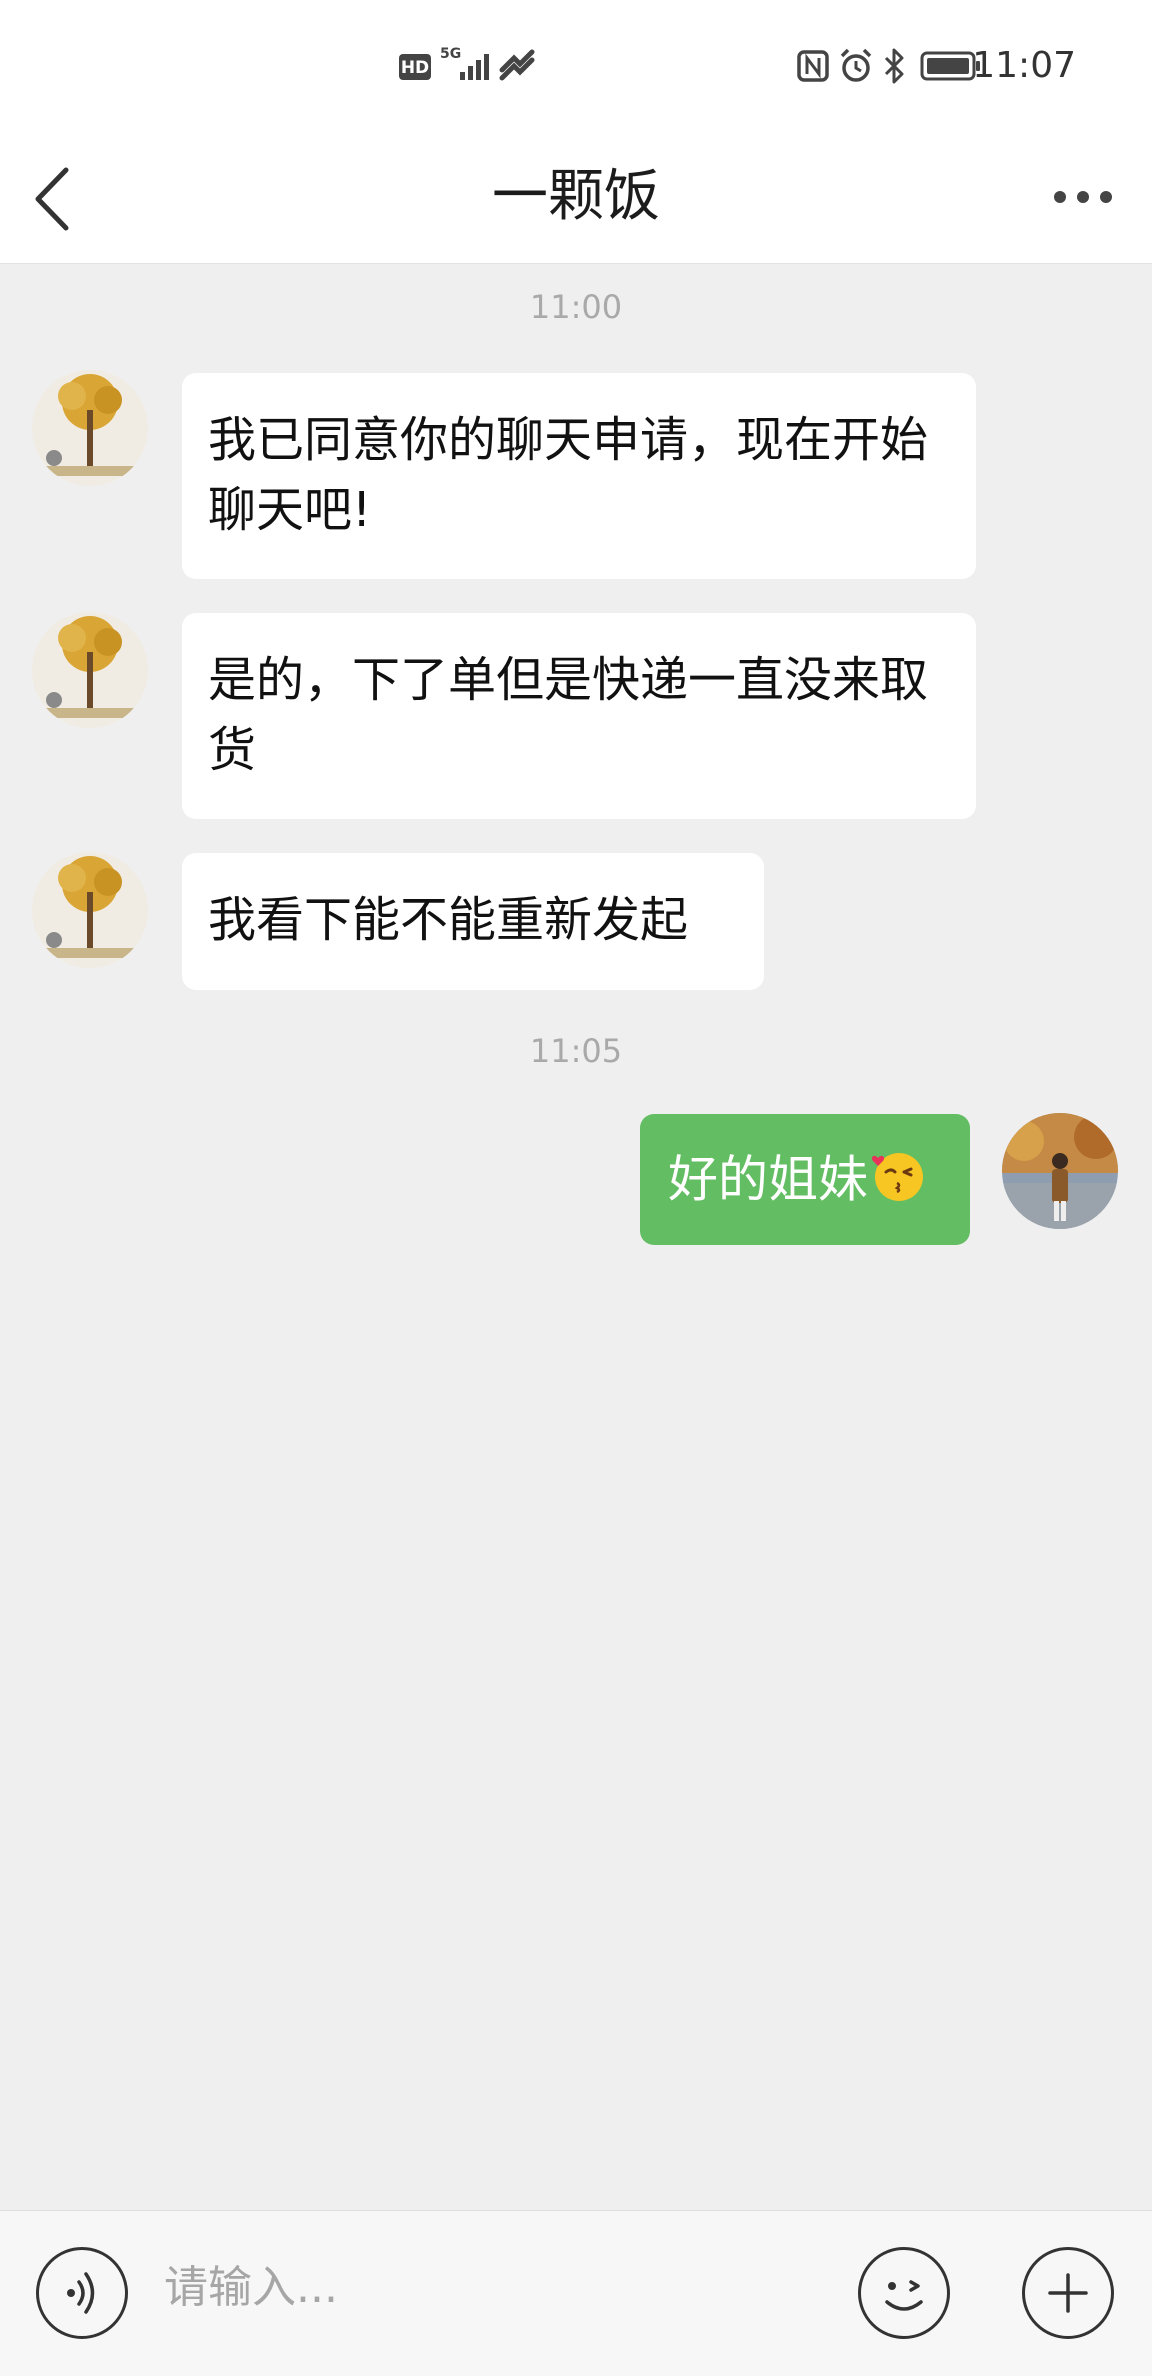 The image size is (1152, 2376). What do you see at coordinates (450, 54) in the screenshot?
I see `svg-text: 5G` at bounding box center [450, 54].